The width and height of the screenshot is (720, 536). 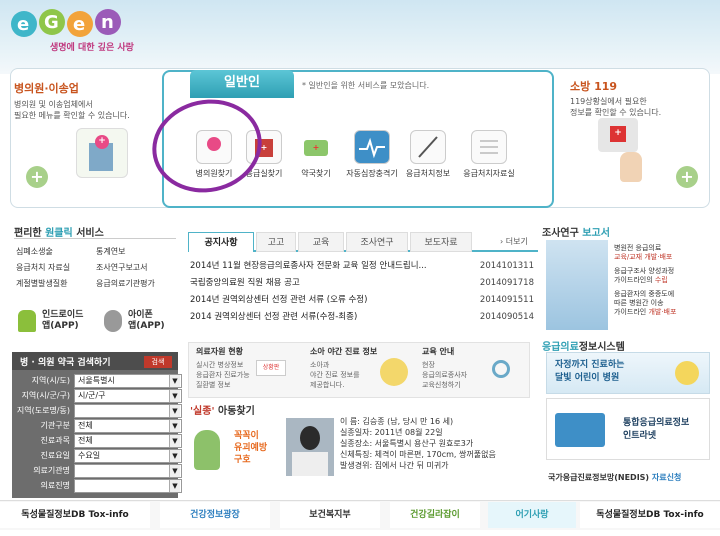 What do you see at coordinates (110, 251) in the screenshot?
I see `quick-item: 통계연보` at bounding box center [110, 251].